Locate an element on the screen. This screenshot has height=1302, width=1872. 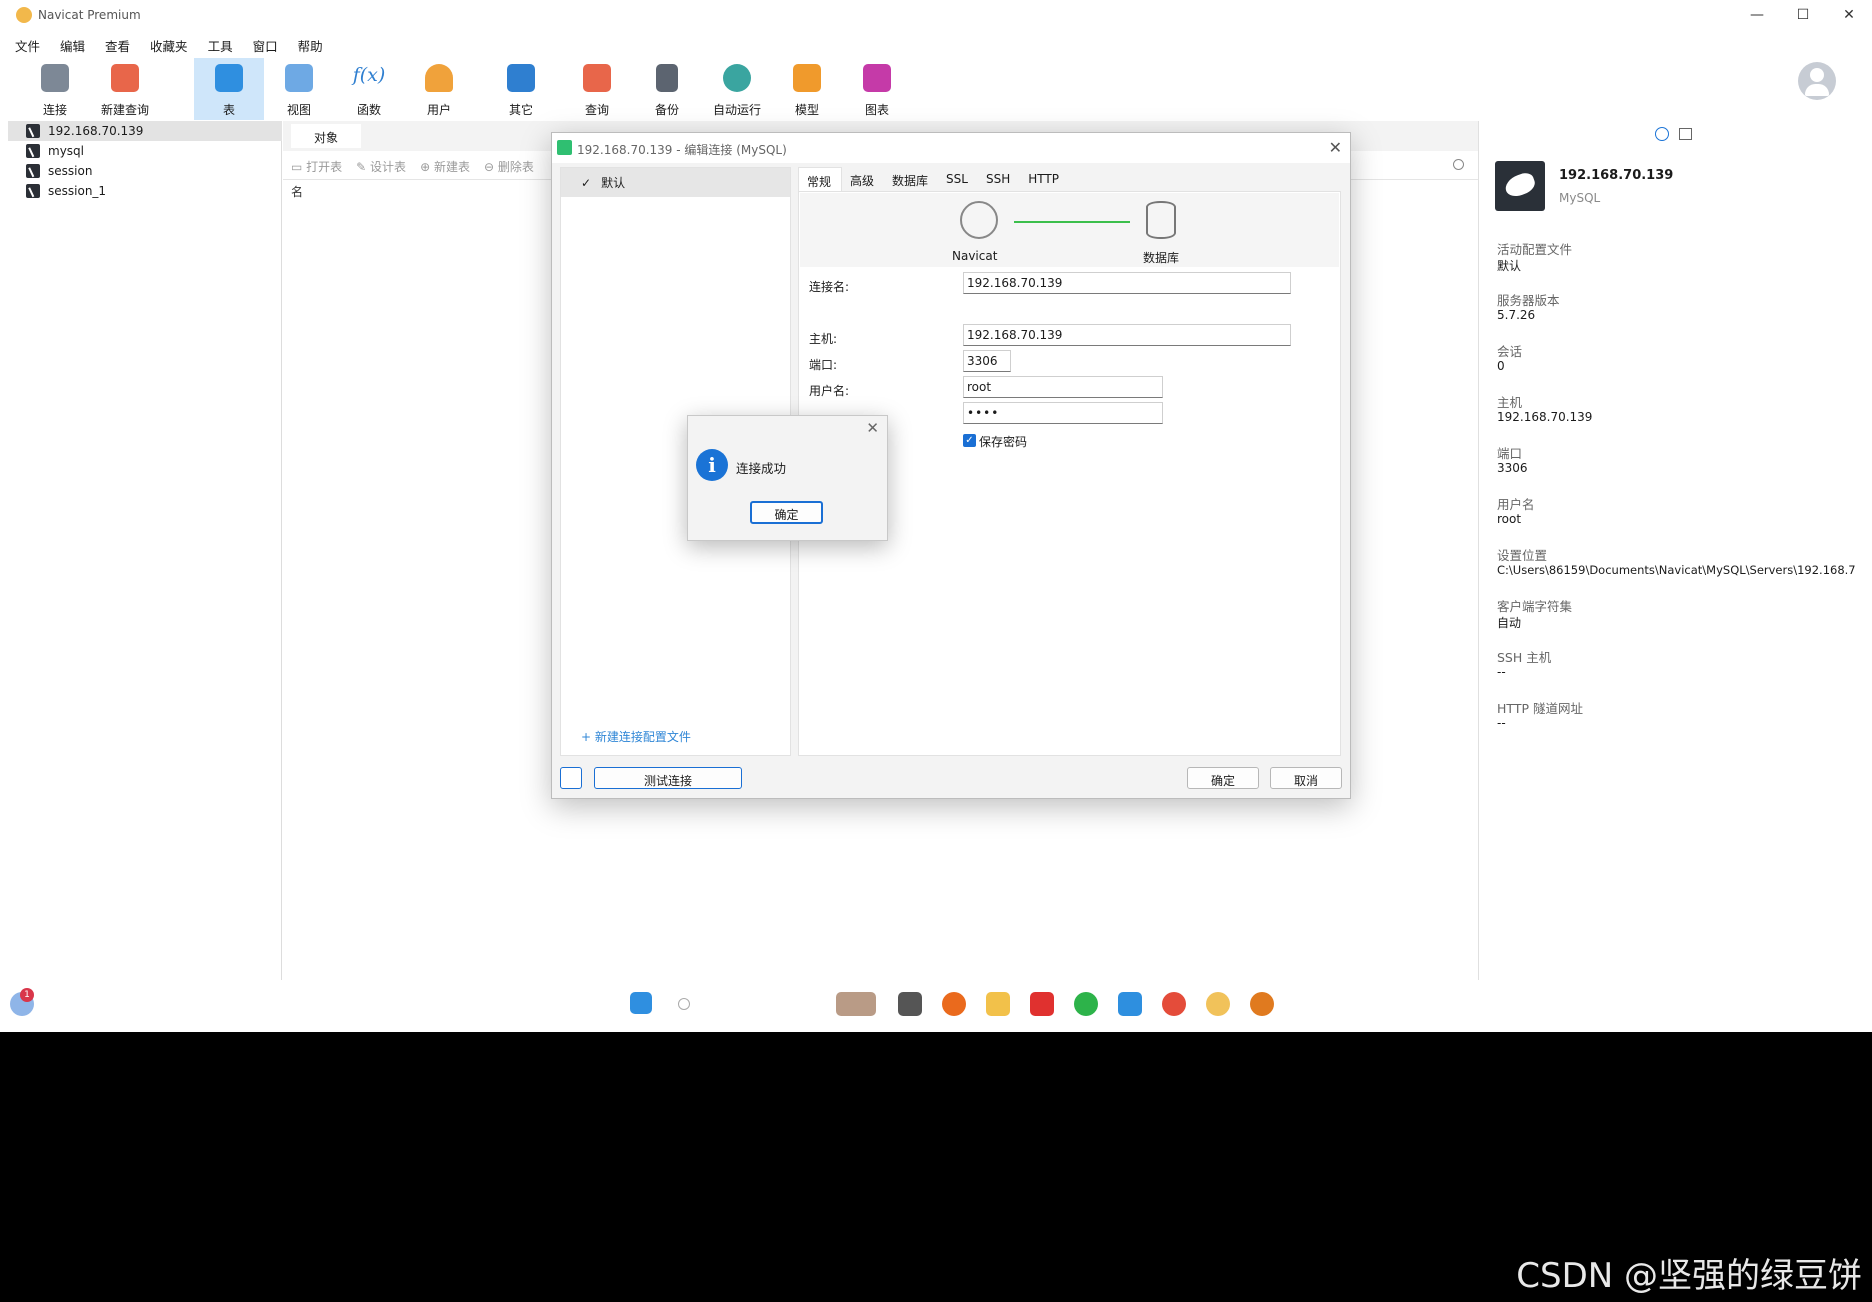
save-password-checkbox: ✓ is located at coordinates (969, 440).